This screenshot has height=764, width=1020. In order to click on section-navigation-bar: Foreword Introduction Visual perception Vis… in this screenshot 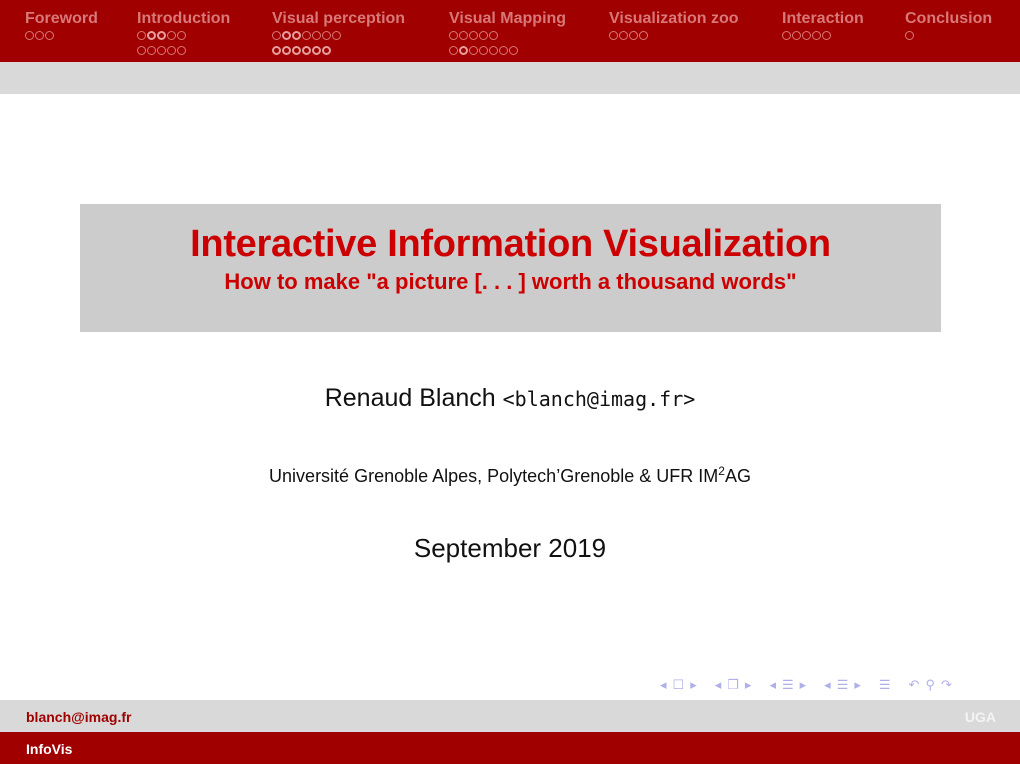, I will do `click(510, 31)`.